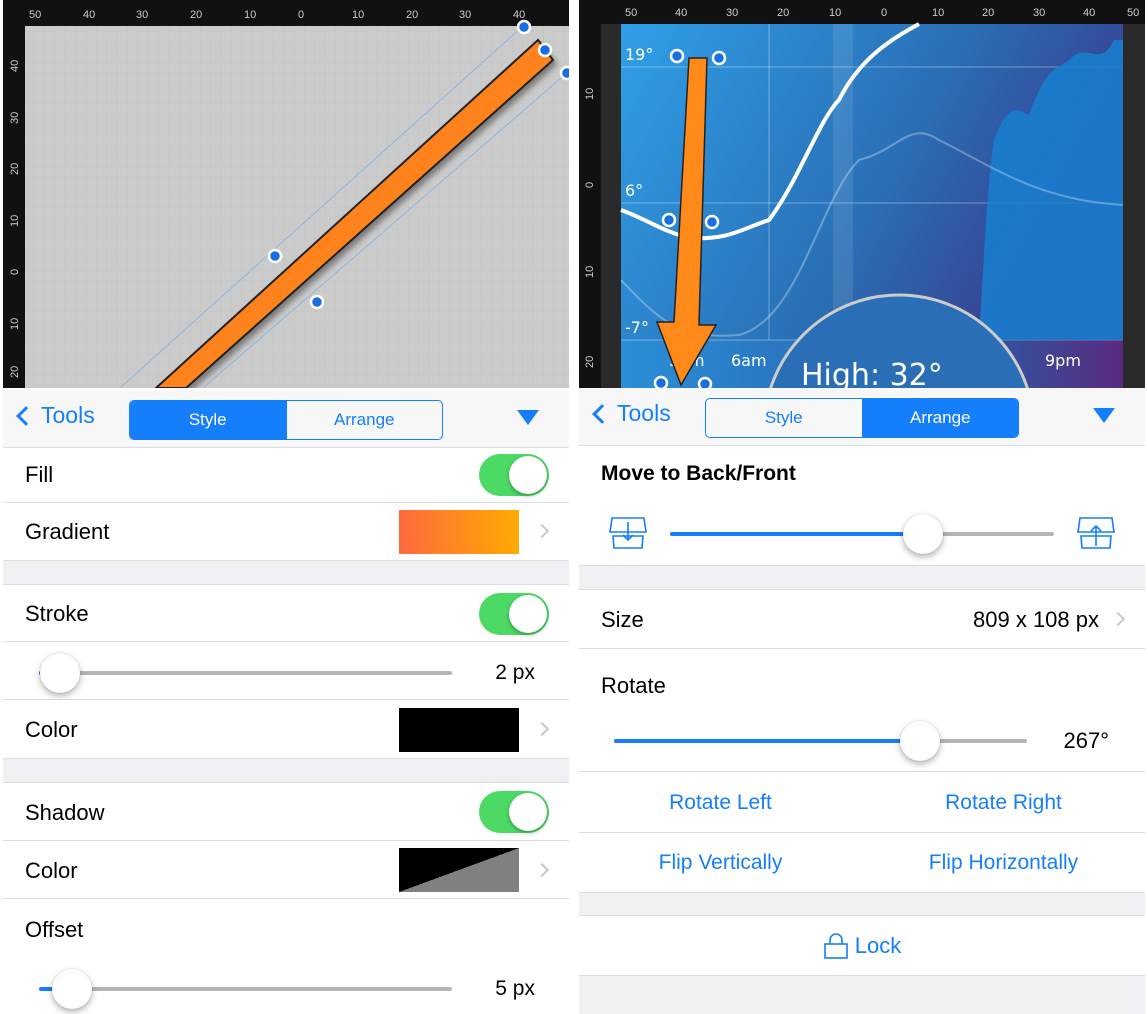 This screenshot has width=1148, height=1014. Describe the element at coordinates (515, 988) in the screenshot. I see `offset-value: 5 px` at that location.